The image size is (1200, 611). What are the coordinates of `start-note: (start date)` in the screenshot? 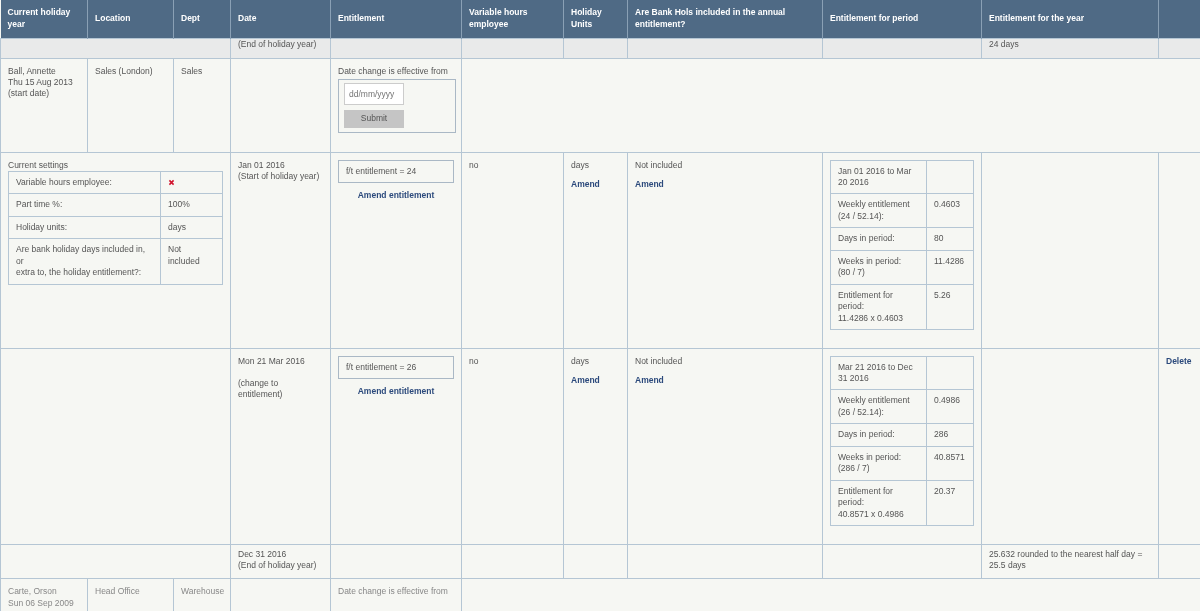 It's located at (29, 94).